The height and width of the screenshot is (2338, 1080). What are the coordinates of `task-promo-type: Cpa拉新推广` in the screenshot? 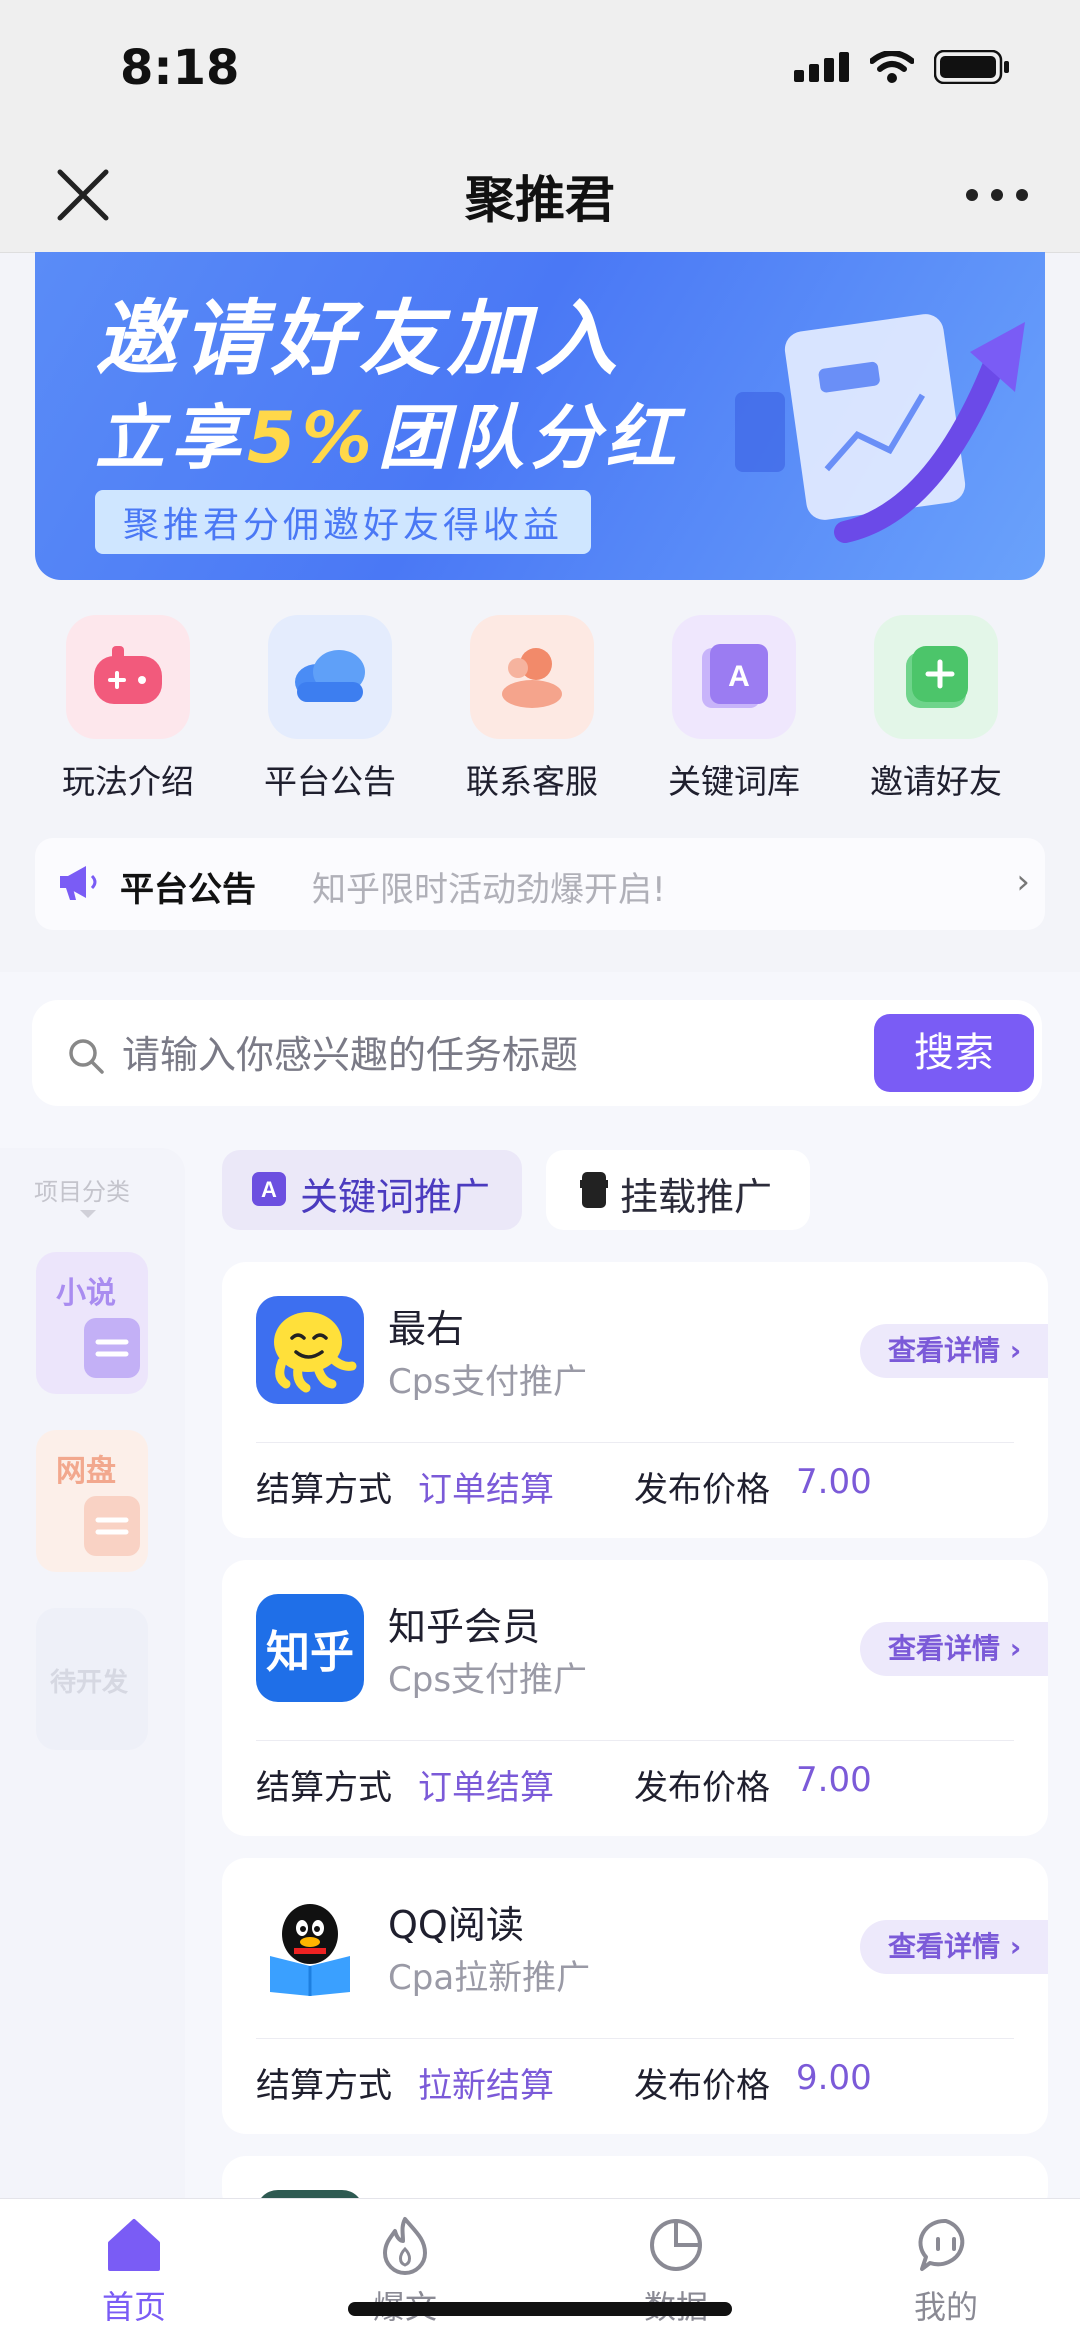 It's located at (489, 1978).